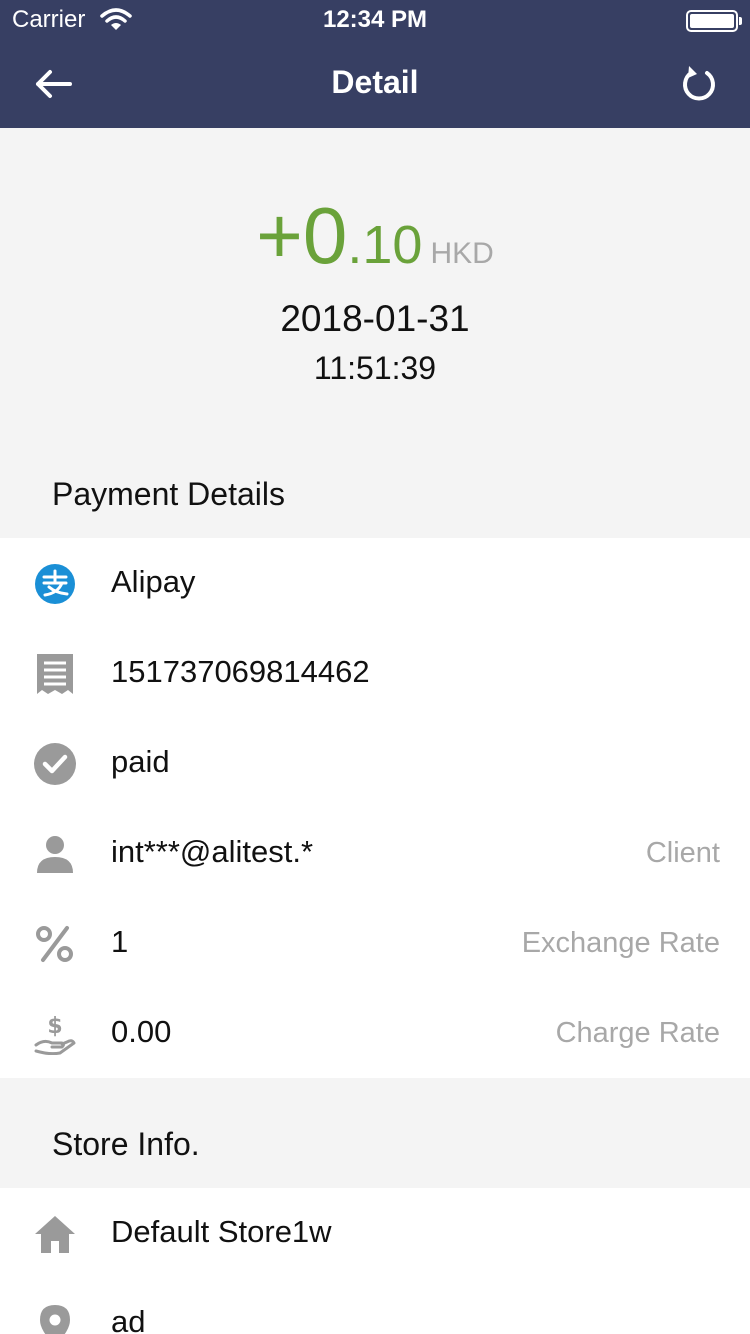  I want to click on home-icon, so click(55, 1234).